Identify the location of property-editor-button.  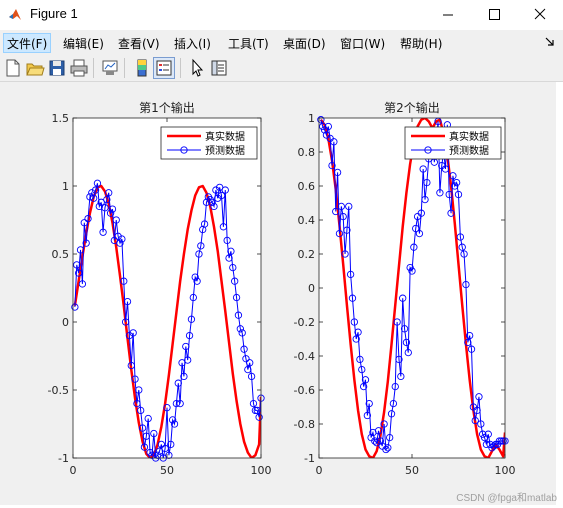
(219, 68).